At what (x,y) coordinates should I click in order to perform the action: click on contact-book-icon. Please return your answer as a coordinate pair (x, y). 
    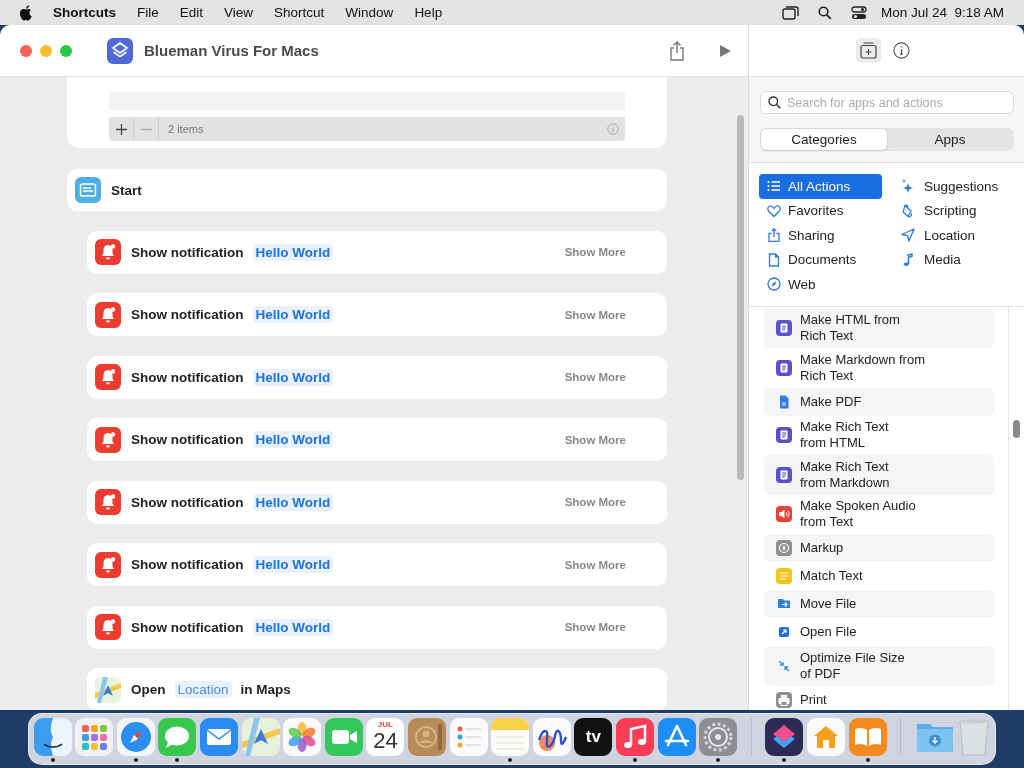
    Looking at the image, I should click on (427, 737).